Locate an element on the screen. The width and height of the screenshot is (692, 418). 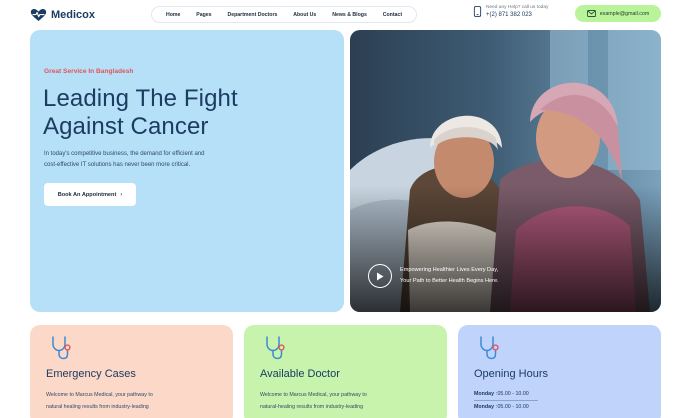
card-title: Available Doctor is located at coordinates (300, 374).